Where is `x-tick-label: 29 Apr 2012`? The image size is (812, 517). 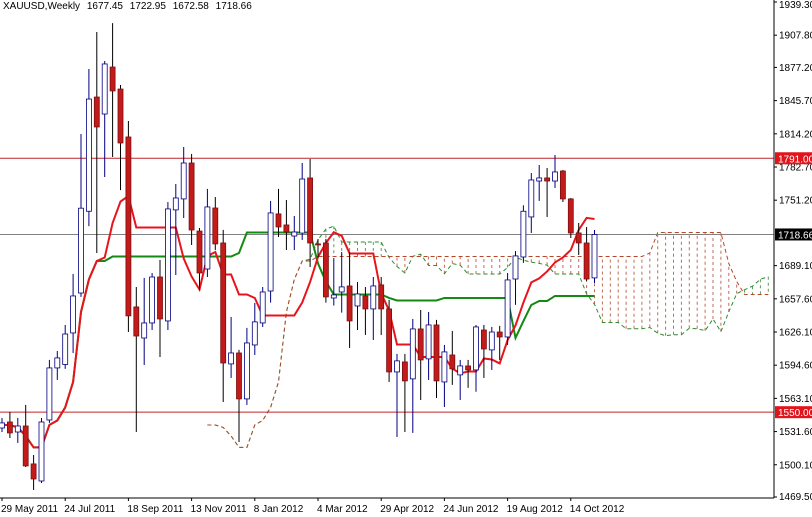
x-tick-label: 29 Apr 2012 is located at coordinates (407, 509).